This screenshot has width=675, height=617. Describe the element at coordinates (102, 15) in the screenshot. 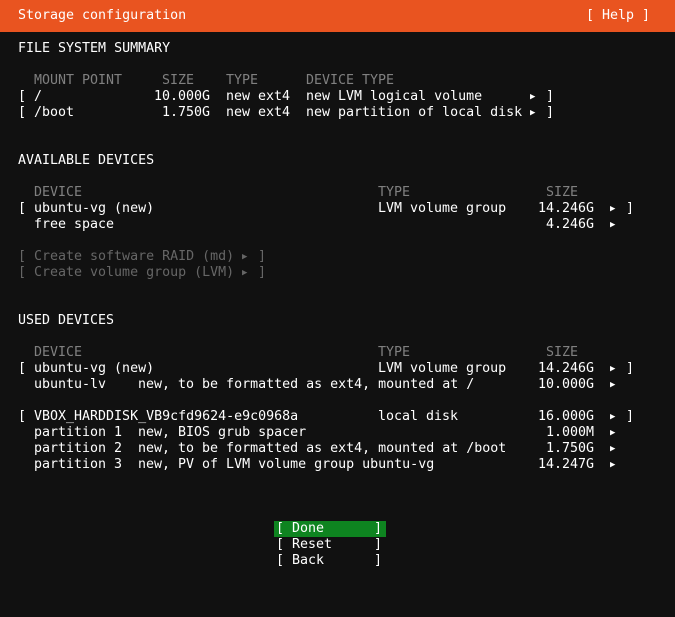

I see `page-title: Storage configuration` at that location.